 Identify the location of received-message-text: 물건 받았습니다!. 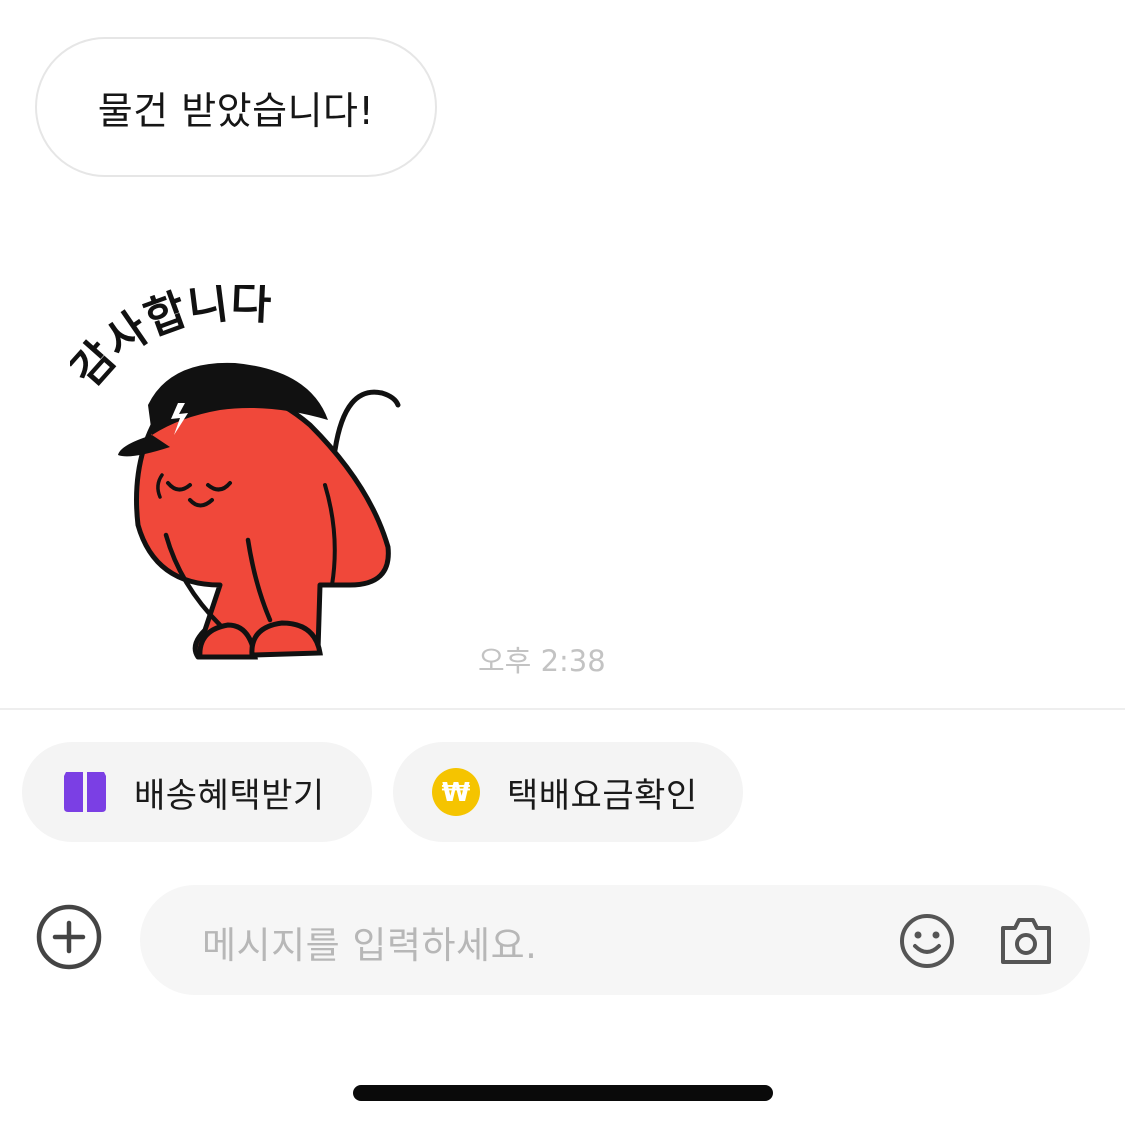
(236, 110).